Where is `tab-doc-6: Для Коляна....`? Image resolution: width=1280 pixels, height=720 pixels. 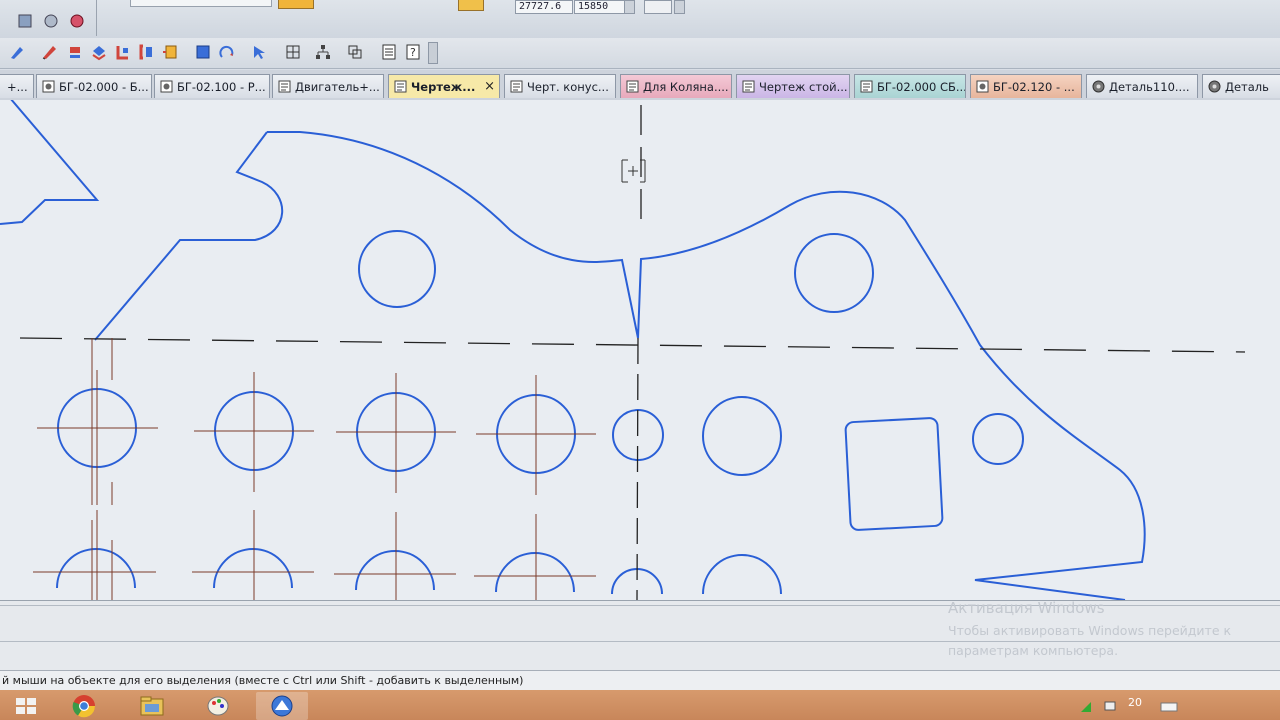
tab-doc-6: Для Коляна.... is located at coordinates (676, 86).